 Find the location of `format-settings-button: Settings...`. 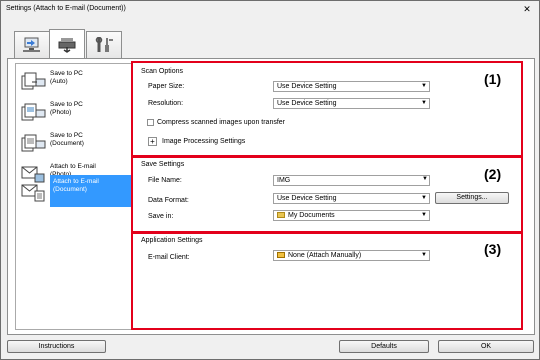

format-settings-button: Settings... is located at coordinates (472, 198).